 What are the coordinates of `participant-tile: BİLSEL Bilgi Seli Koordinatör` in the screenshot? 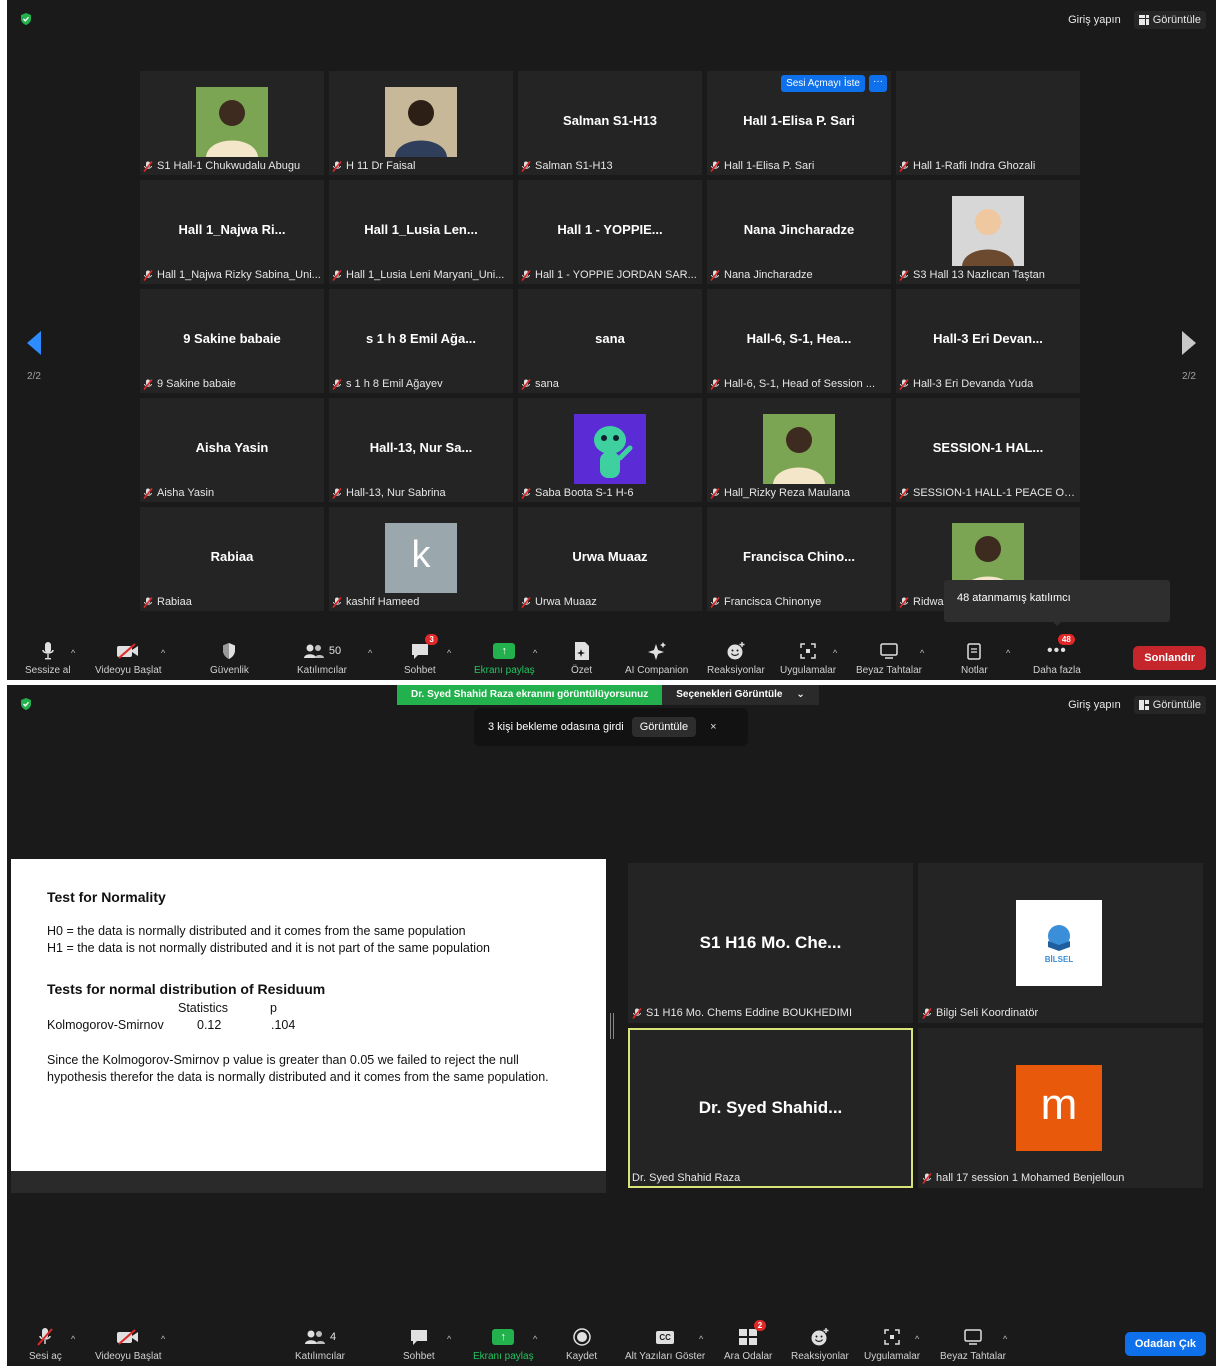 It's located at (1060, 943).